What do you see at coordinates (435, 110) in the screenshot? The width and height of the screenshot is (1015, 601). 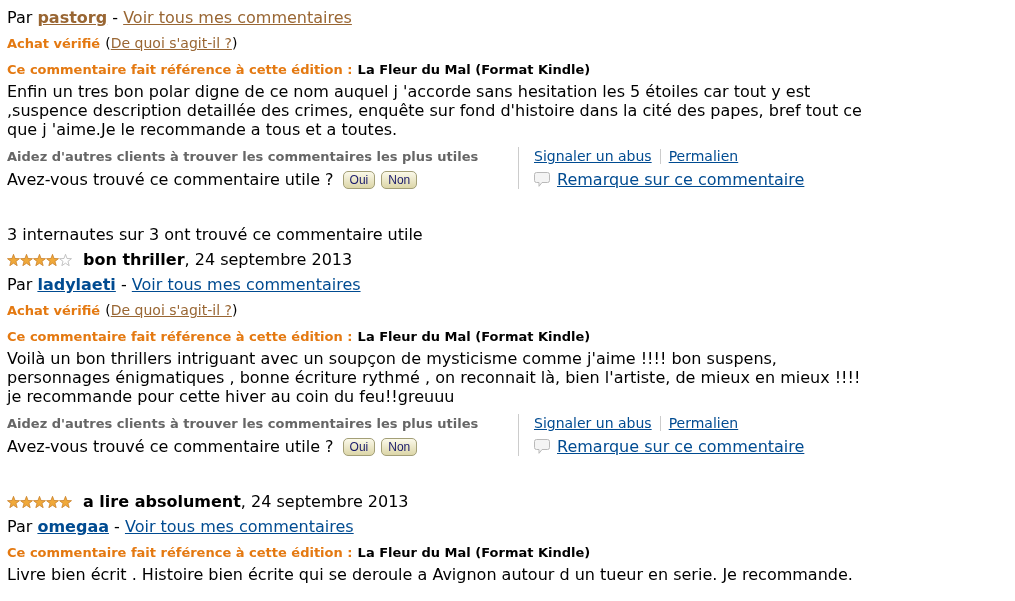 I see `review-text: Enfin un tres bon polar digne de ce nom auquel j 'accorde sans hesitation les 5 étoiles car tout y est ,suspence description detaillée des crimes, enquête sur fond d'histoire dans la cité des papes, bref tout ce que j 'aime.Je le recommande a tous et a toutes.` at bounding box center [435, 110].